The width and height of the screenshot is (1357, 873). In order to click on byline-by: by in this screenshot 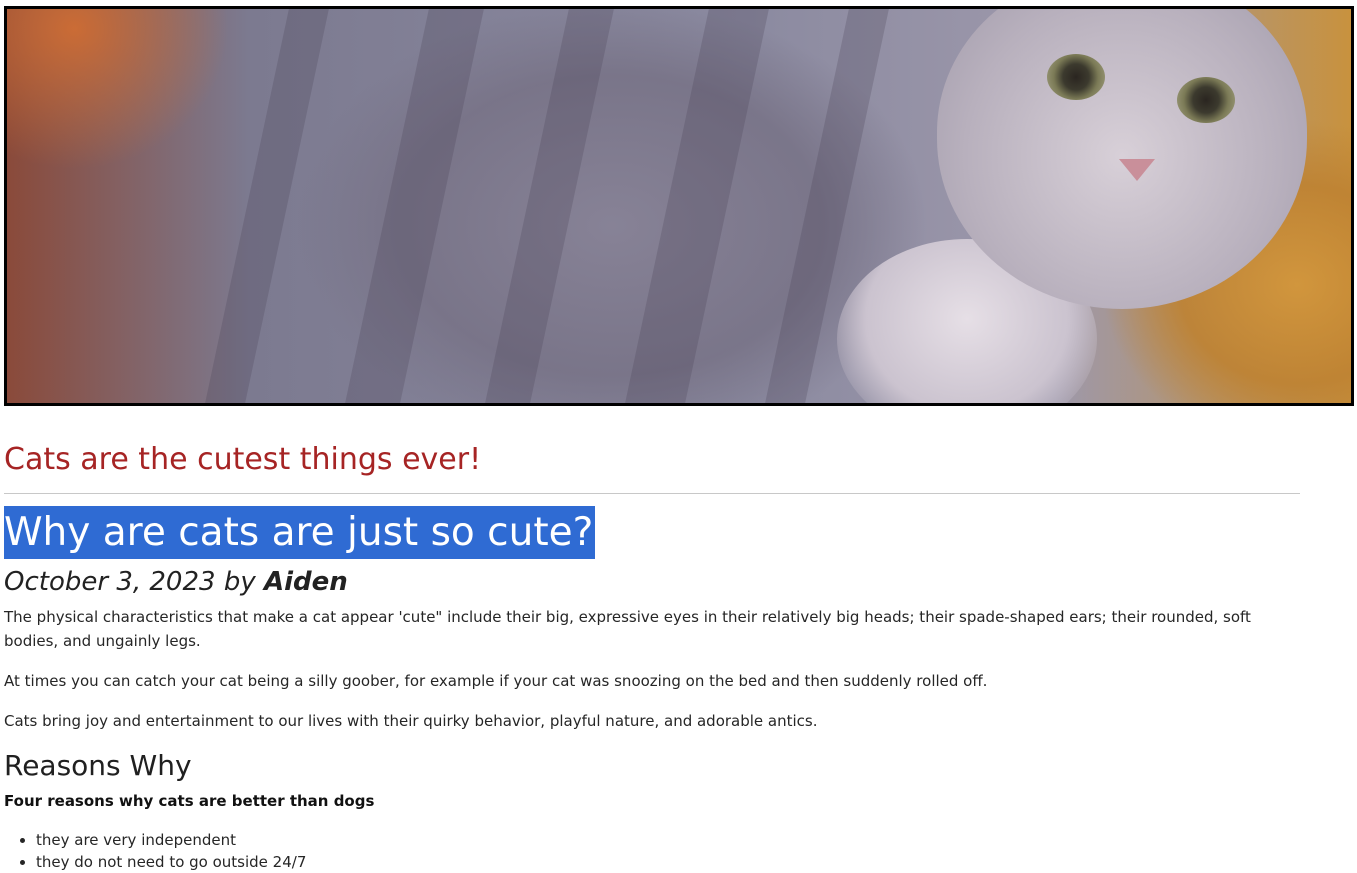, I will do `click(239, 582)`.